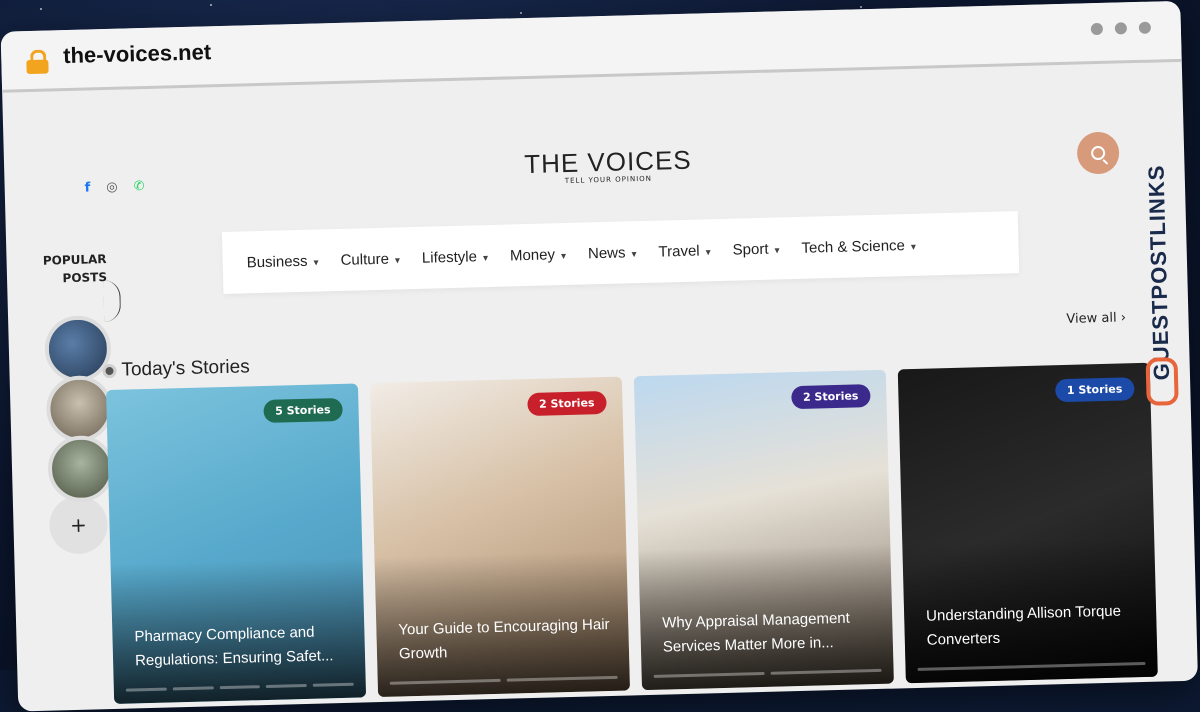 The width and height of the screenshot is (1200, 712). I want to click on nav-item-culture: Culture ▾, so click(370, 259).